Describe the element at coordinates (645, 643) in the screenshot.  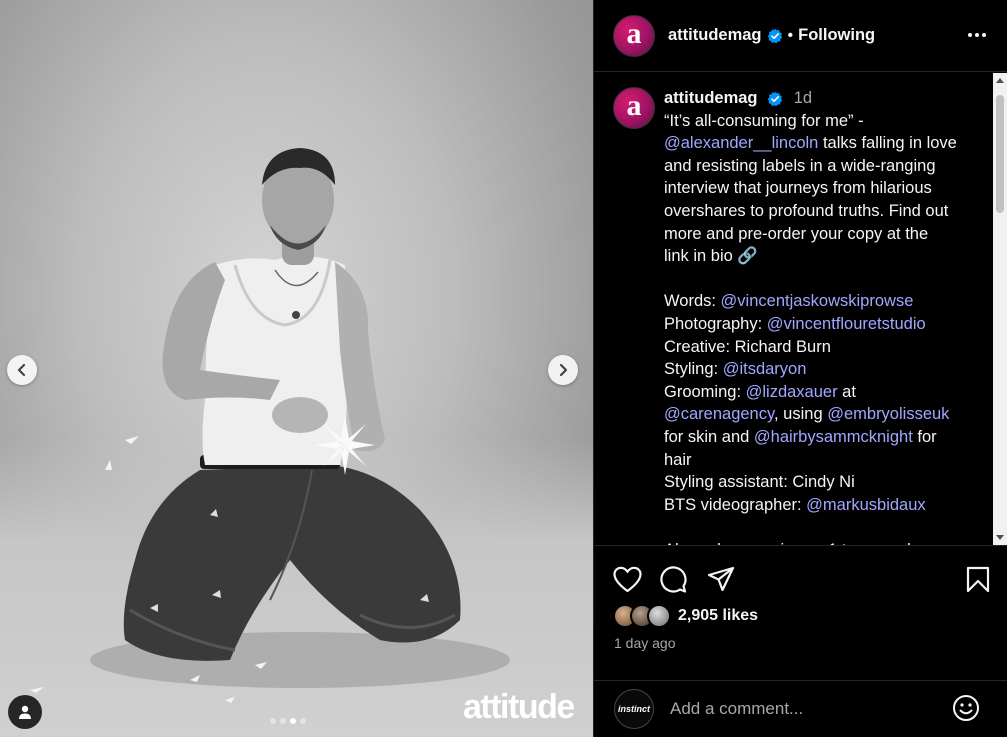
I see `post-date: 1 day ago` at that location.